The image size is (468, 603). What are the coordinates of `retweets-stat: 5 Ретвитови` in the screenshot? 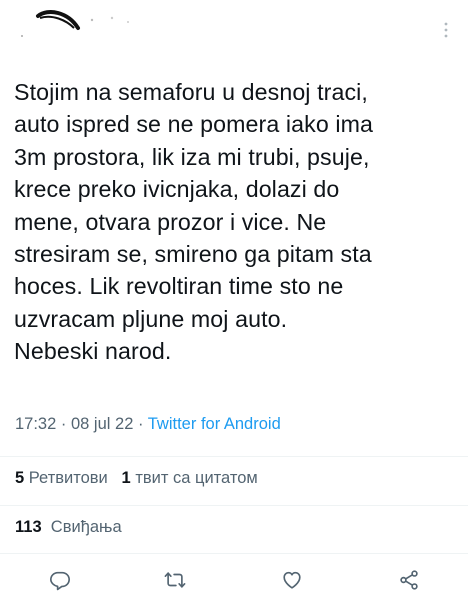 It's located at (61, 478).